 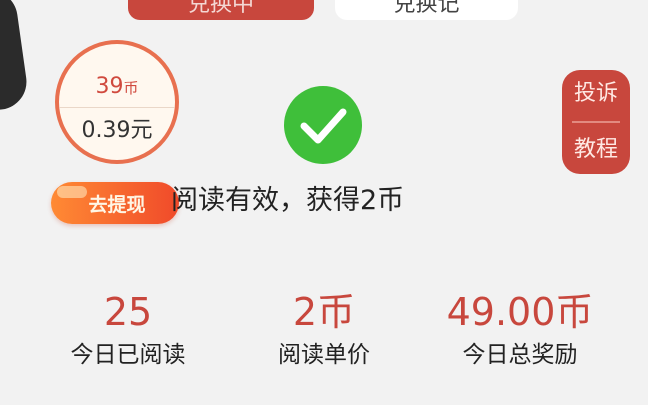 I want to click on stat-total-reward: 49.00币 今日总奖励, so click(x=520, y=330).